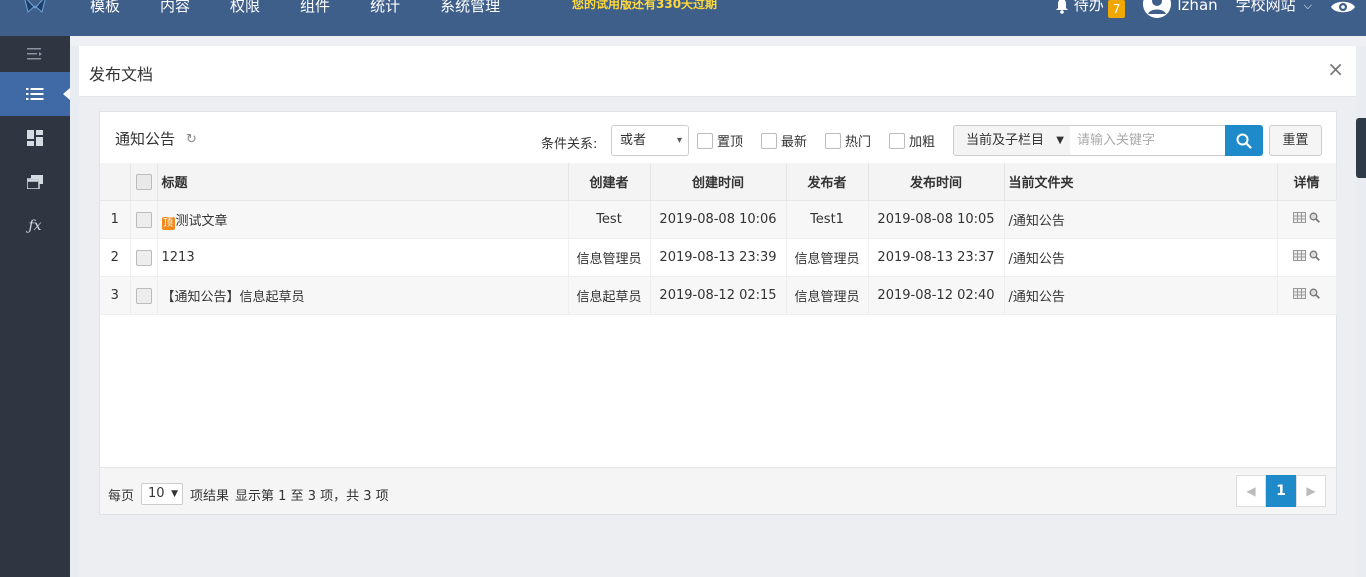 The image size is (1366, 577). Describe the element at coordinates (833, 140) in the screenshot. I see `checkbox-hot` at that location.